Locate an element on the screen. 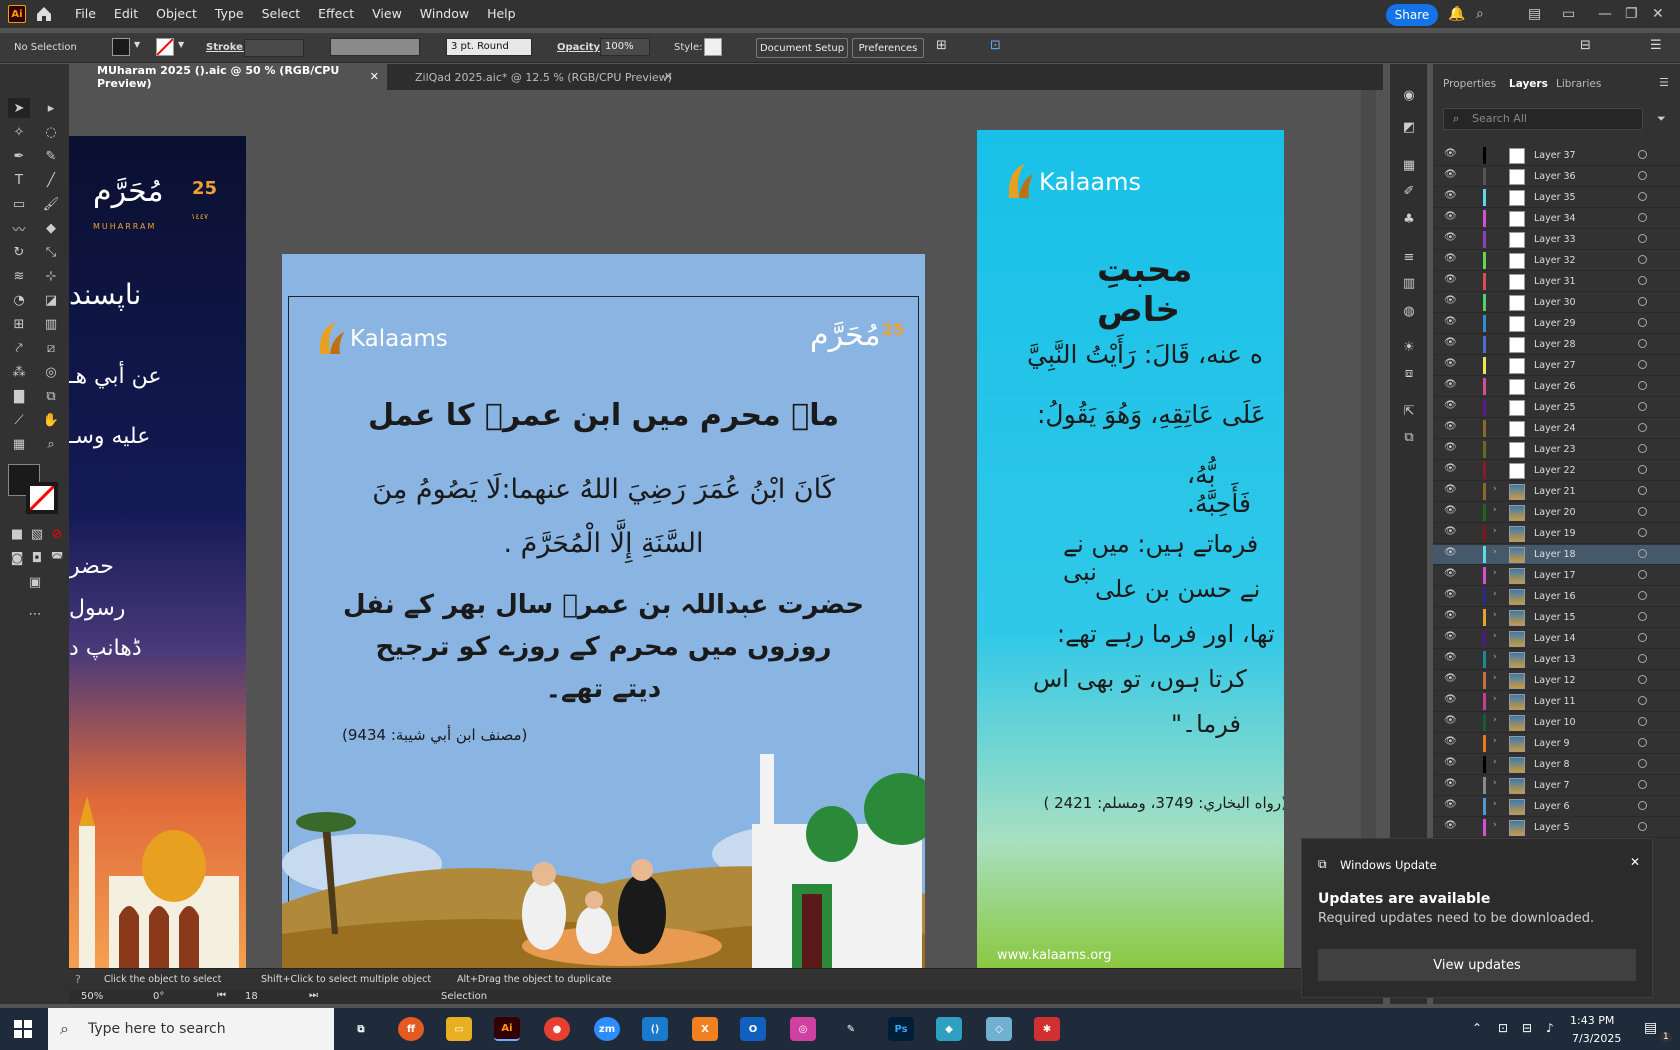 This screenshot has width=1680, height=1050. layer-name: Layer 7 is located at coordinates (1552, 785).